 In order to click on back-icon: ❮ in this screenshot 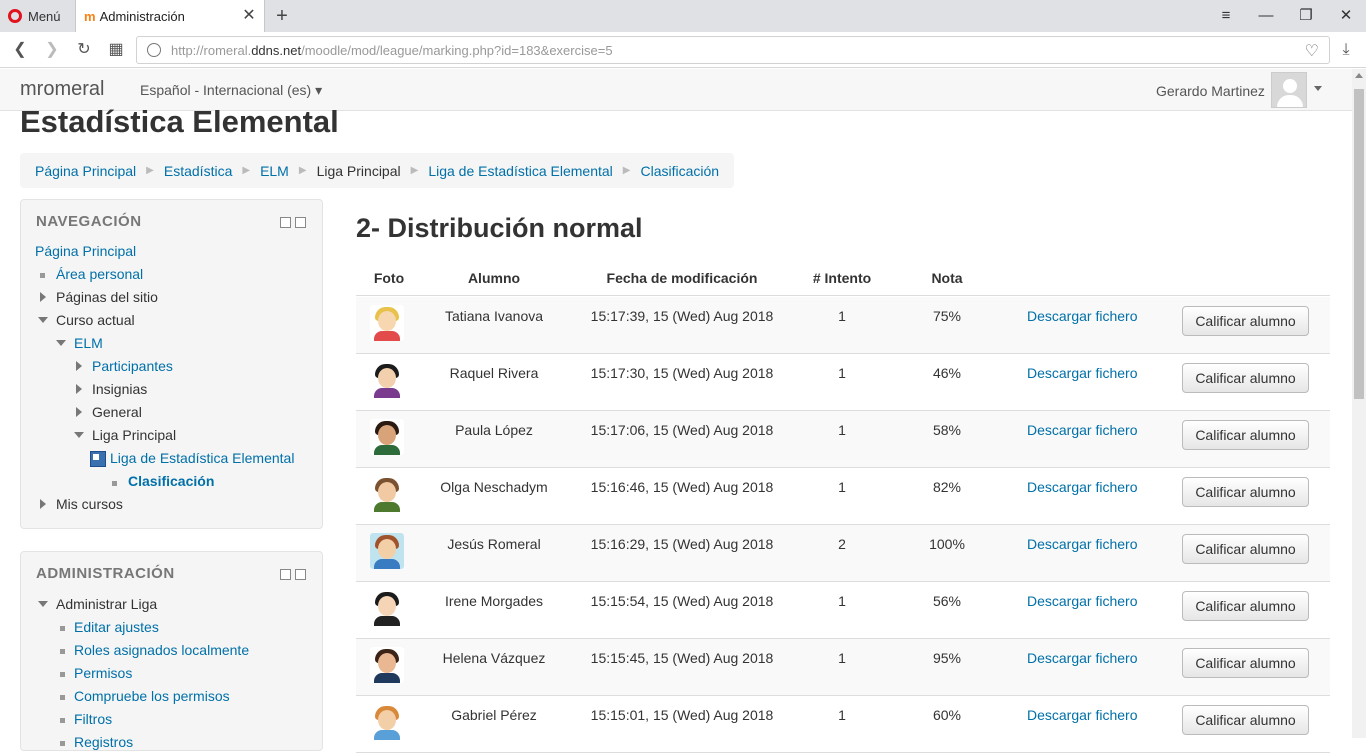, I will do `click(20, 50)`.